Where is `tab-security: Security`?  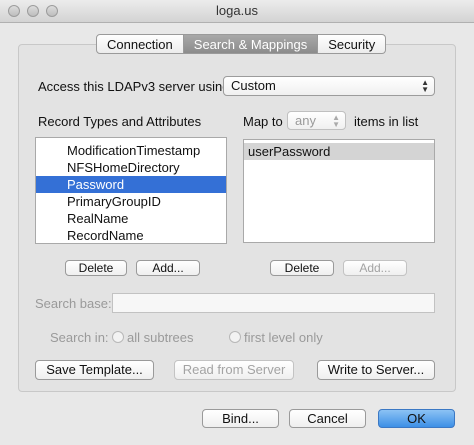 tab-security: Security is located at coordinates (352, 44).